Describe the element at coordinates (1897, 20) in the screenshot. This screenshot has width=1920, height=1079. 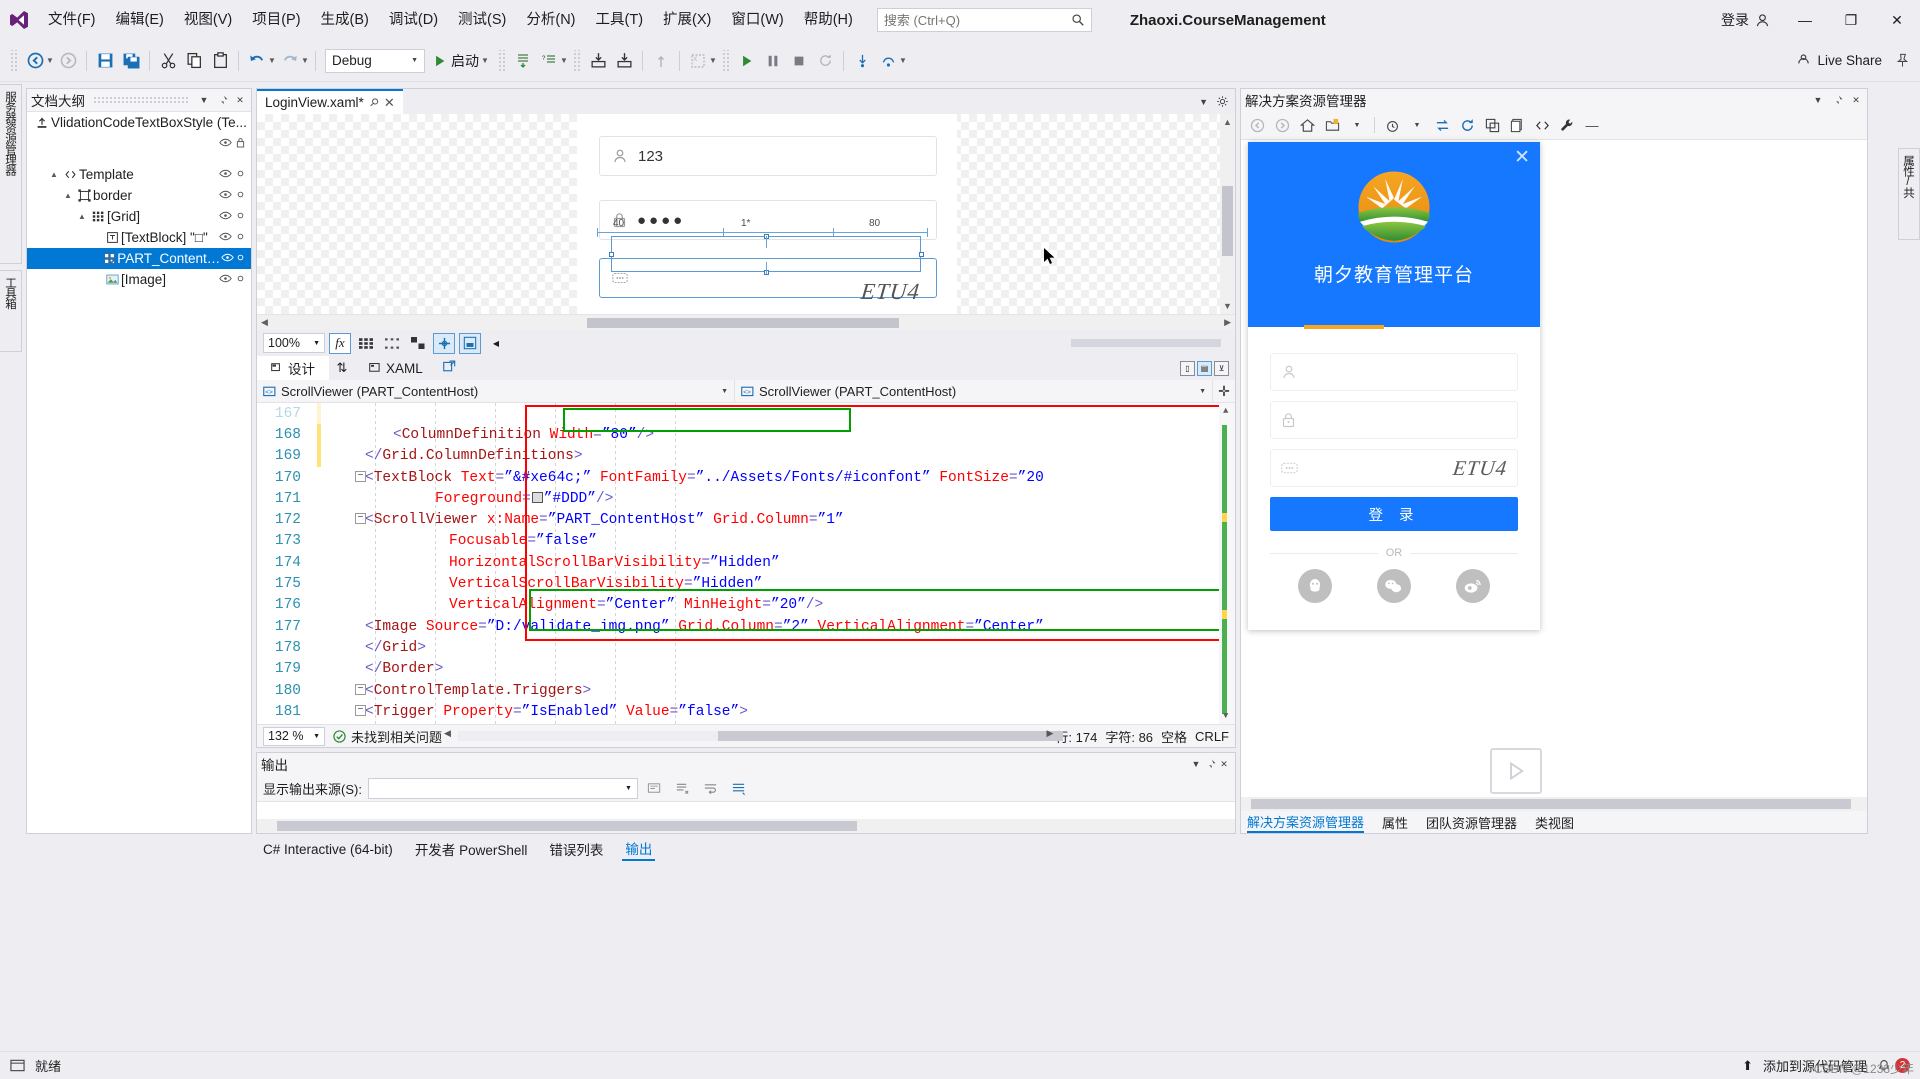
I see `close-button: ✕` at that location.